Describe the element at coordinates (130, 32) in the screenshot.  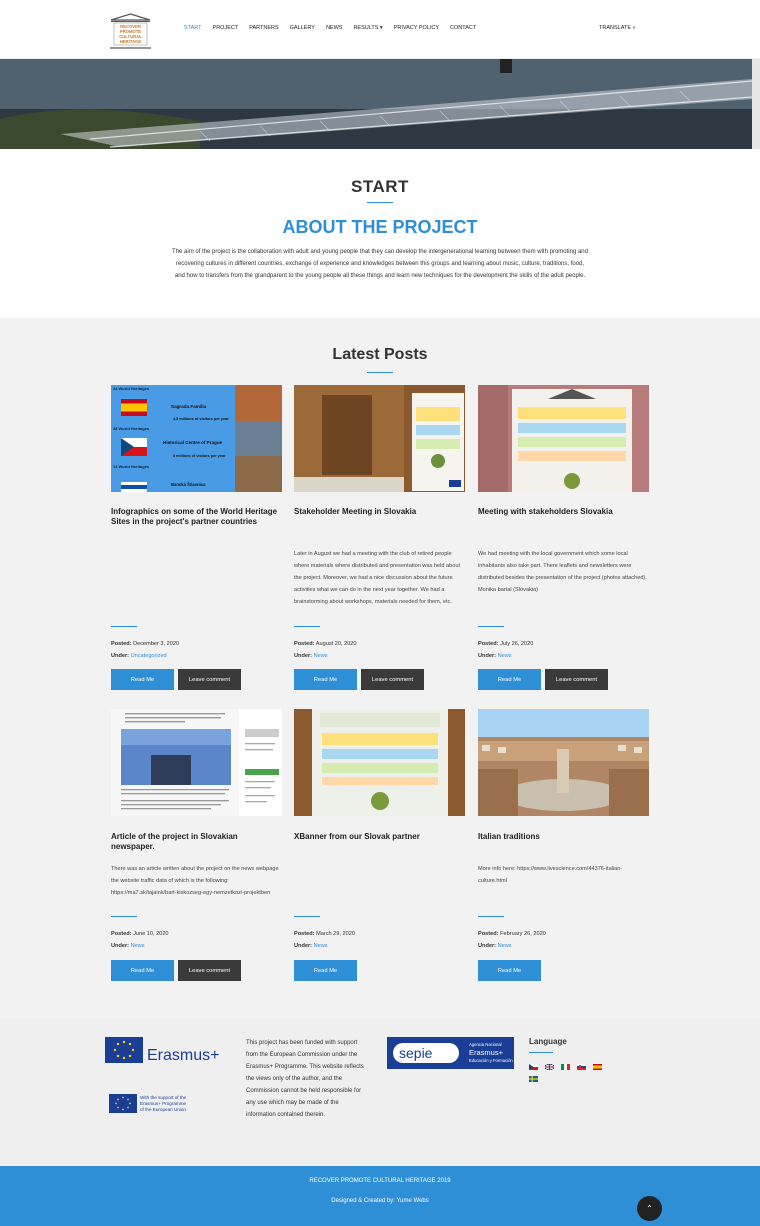
I see `site-logo: RECOVER PROMOTE CULTURAL HERITAGE` at that location.